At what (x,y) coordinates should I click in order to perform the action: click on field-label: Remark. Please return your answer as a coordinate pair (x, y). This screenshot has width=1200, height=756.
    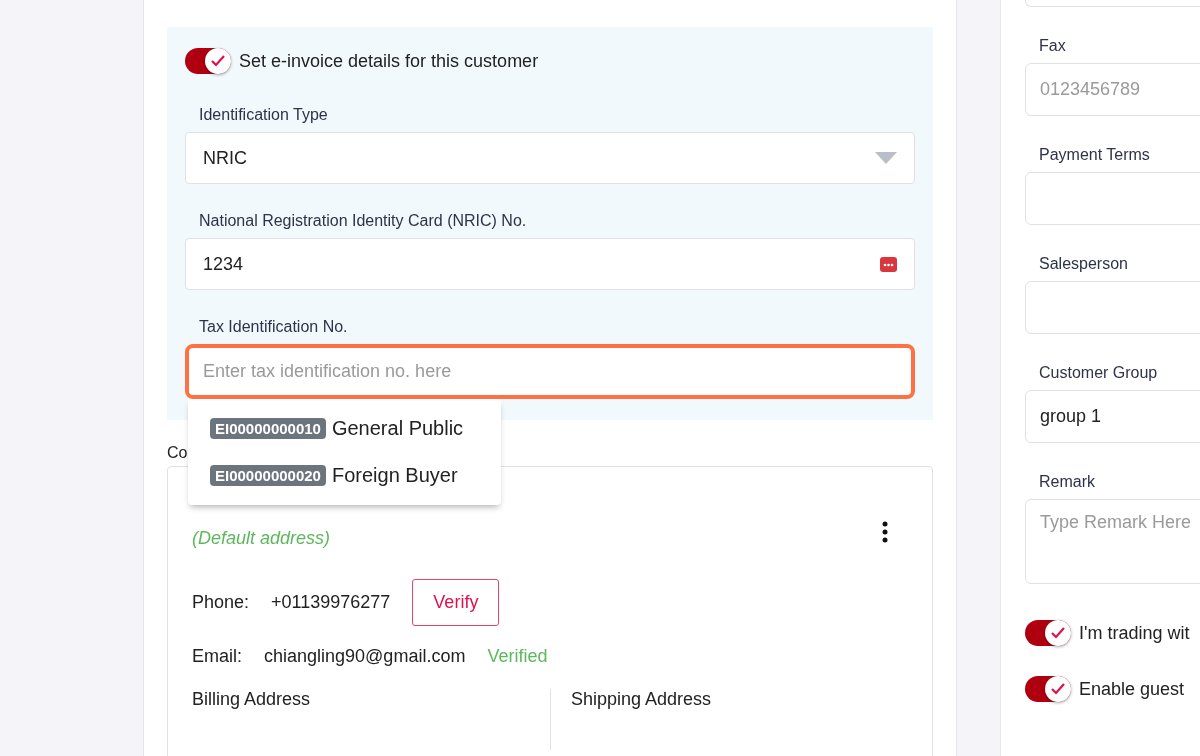
    Looking at the image, I should click on (1067, 482).